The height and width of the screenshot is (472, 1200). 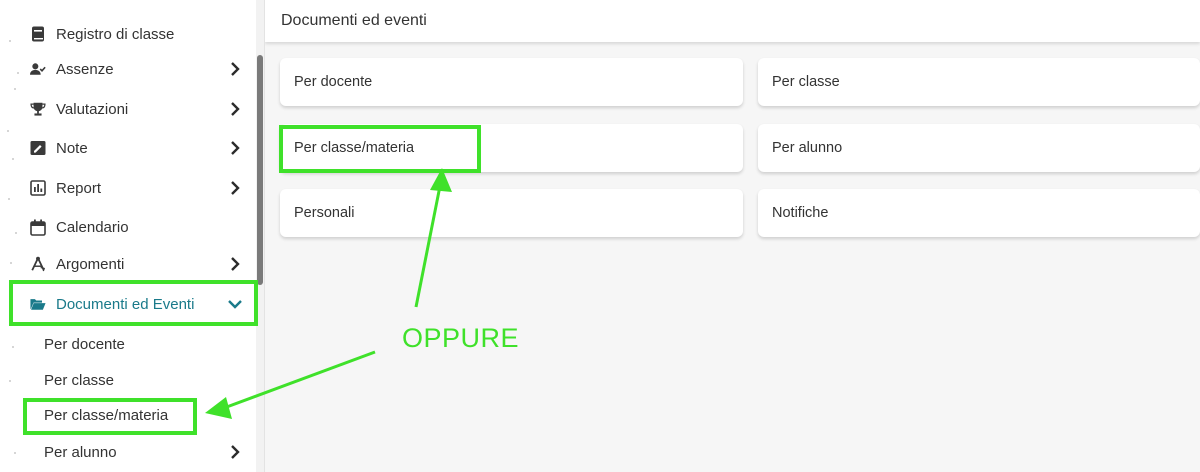 I want to click on annotation-oppure-label: OPPURE, so click(x=461, y=338).